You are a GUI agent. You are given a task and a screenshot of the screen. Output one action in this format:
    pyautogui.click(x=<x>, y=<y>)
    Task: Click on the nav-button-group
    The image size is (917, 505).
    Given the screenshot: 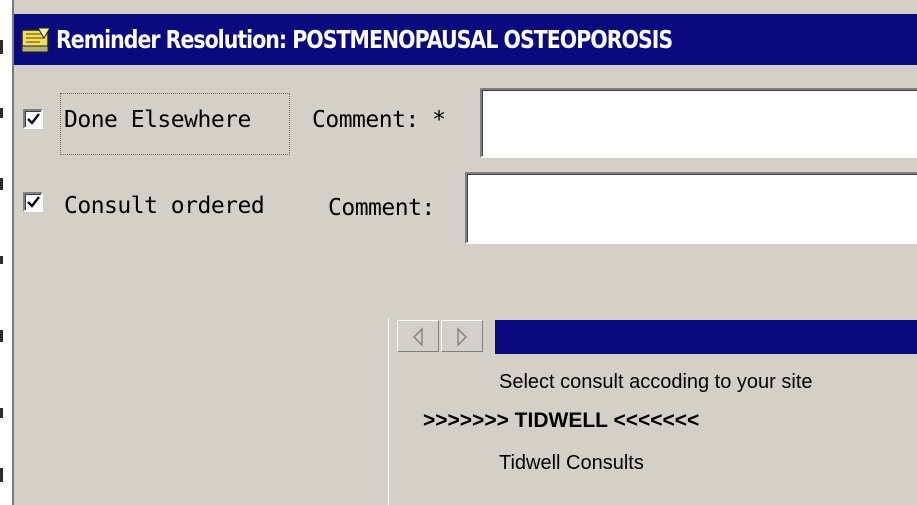 What is the action you would take?
    pyautogui.click(x=446, y=337)
    